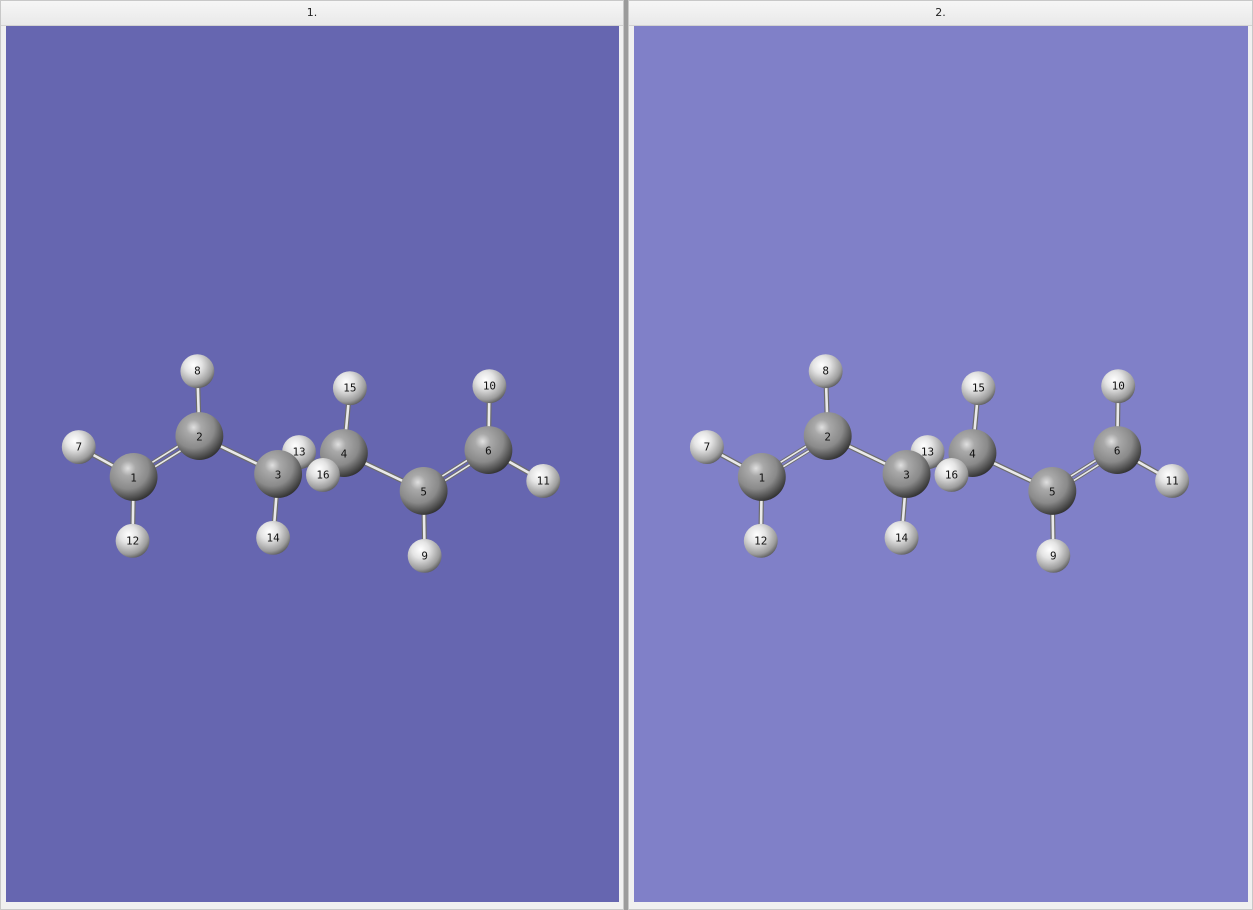  Describe the element at coordinates (940, 13) in the screenshot. I see `window-title-2: 2.` at that location.